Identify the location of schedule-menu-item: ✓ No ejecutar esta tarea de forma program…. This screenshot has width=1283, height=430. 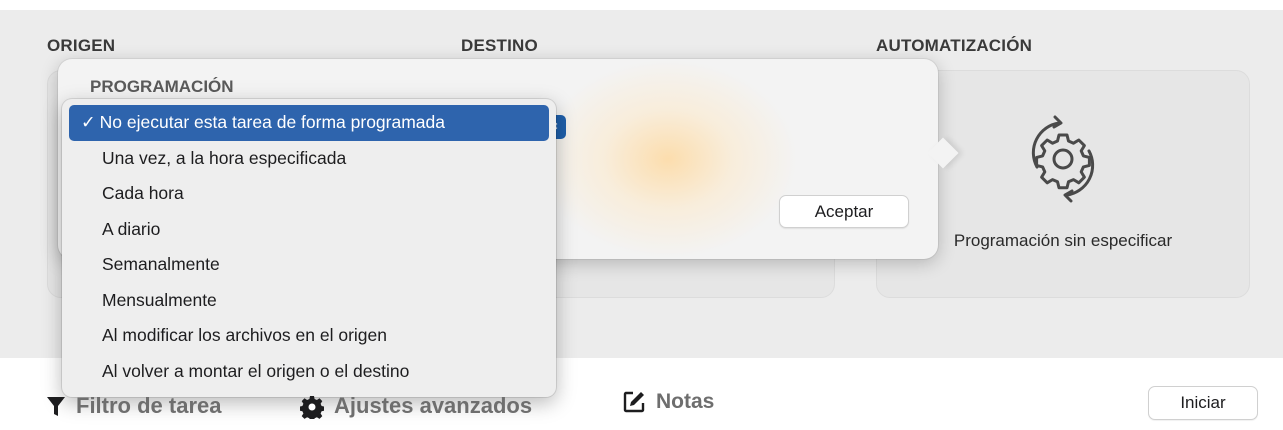
(309, 123).